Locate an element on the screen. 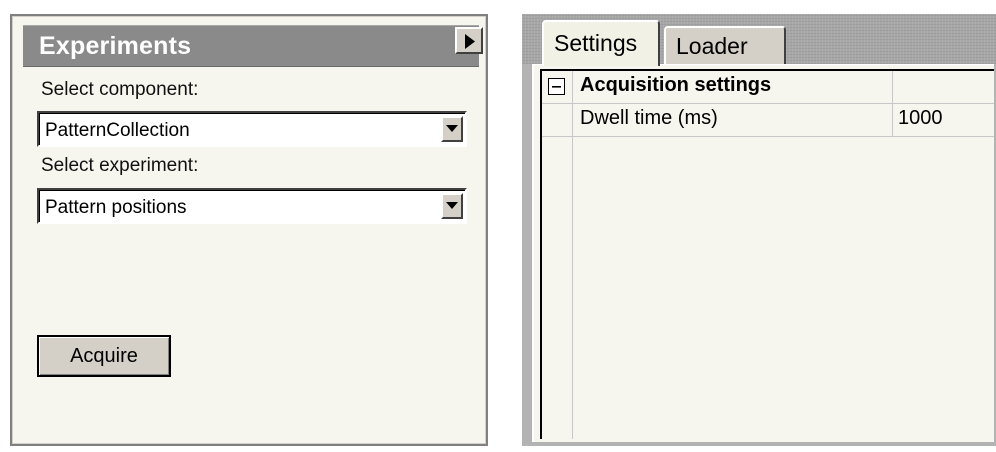 The height and width of the screenshot is (452, 996). property-row-dwell-time: Dwell time (ms) 1000 is located at coordinates (768, 120).